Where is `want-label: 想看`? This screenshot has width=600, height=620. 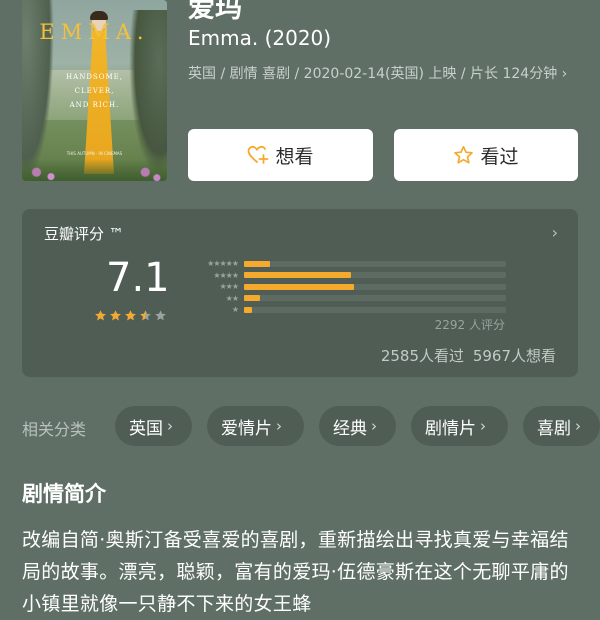
want-label: 想看 is located at coordinates (294, 156).